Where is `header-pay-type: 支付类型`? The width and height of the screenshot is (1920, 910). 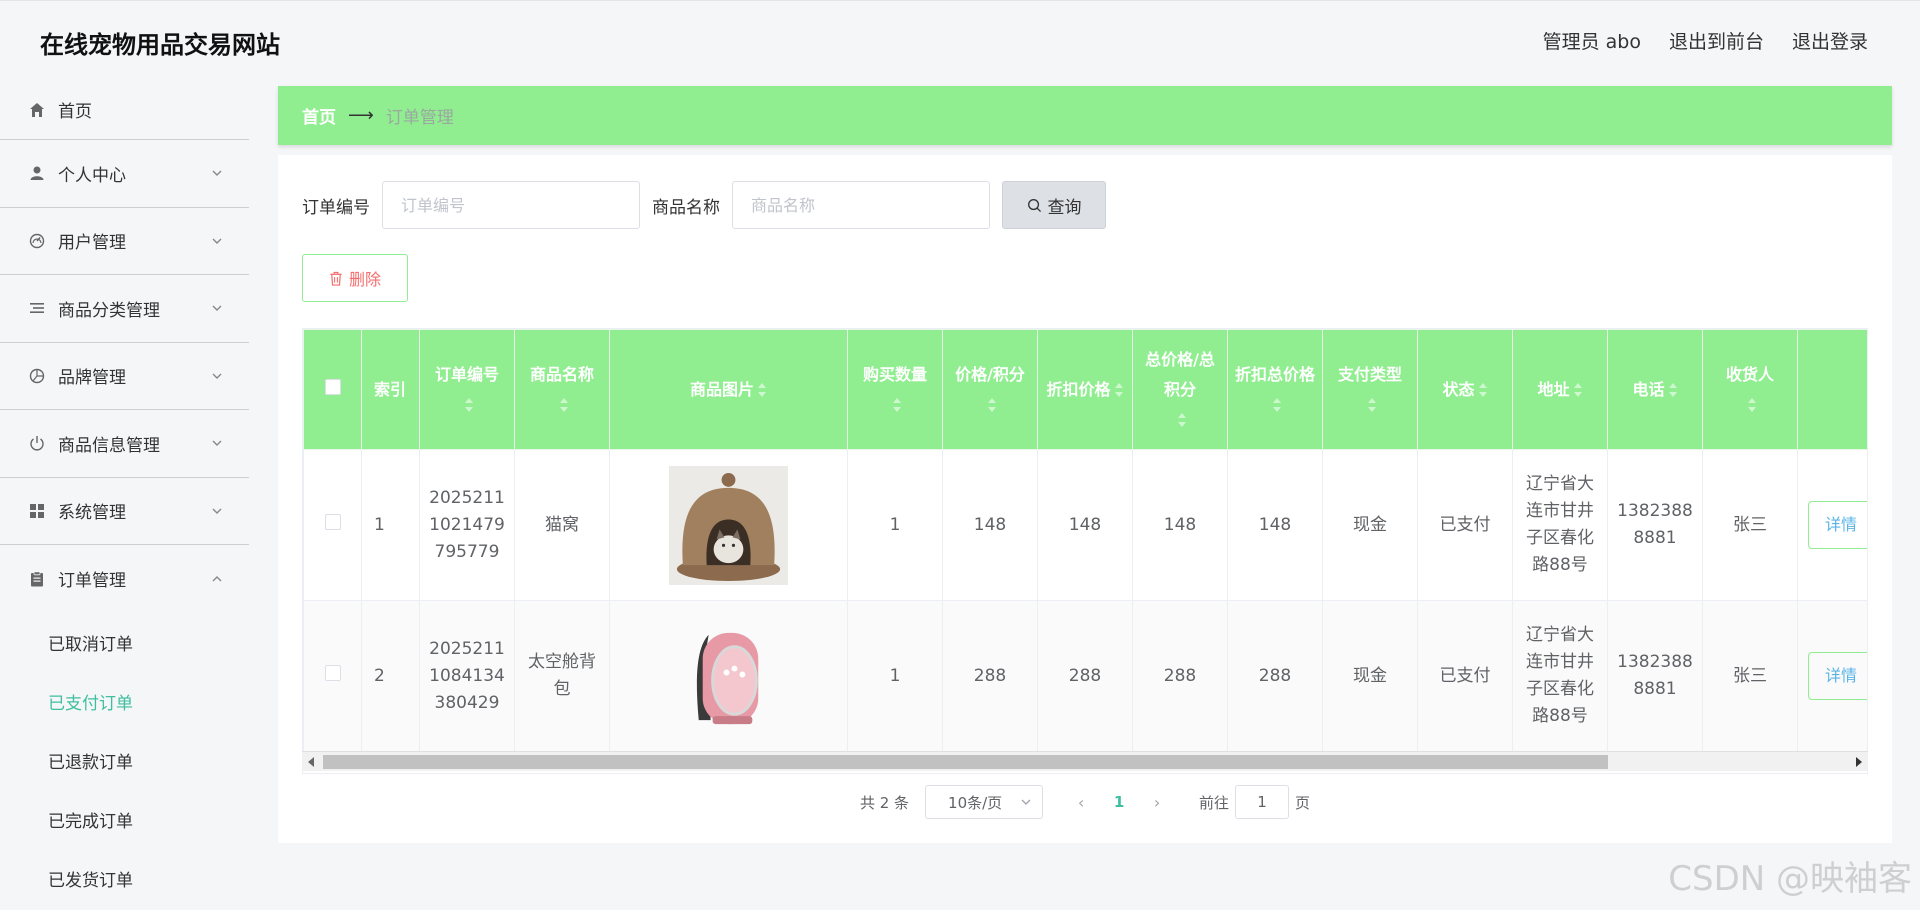 header-pay-type: 支付类型 is located at coordinates (1370, 389).